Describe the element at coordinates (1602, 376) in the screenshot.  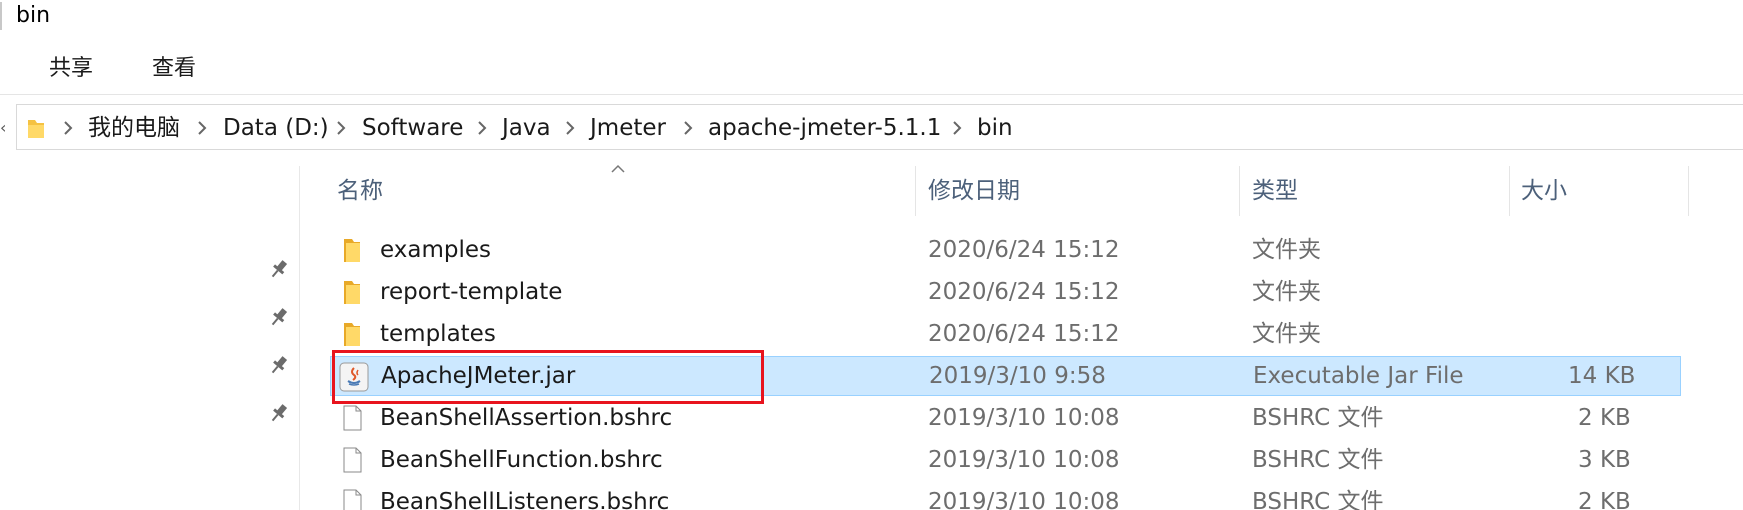
I see `file-size: 14 KB` at that location.